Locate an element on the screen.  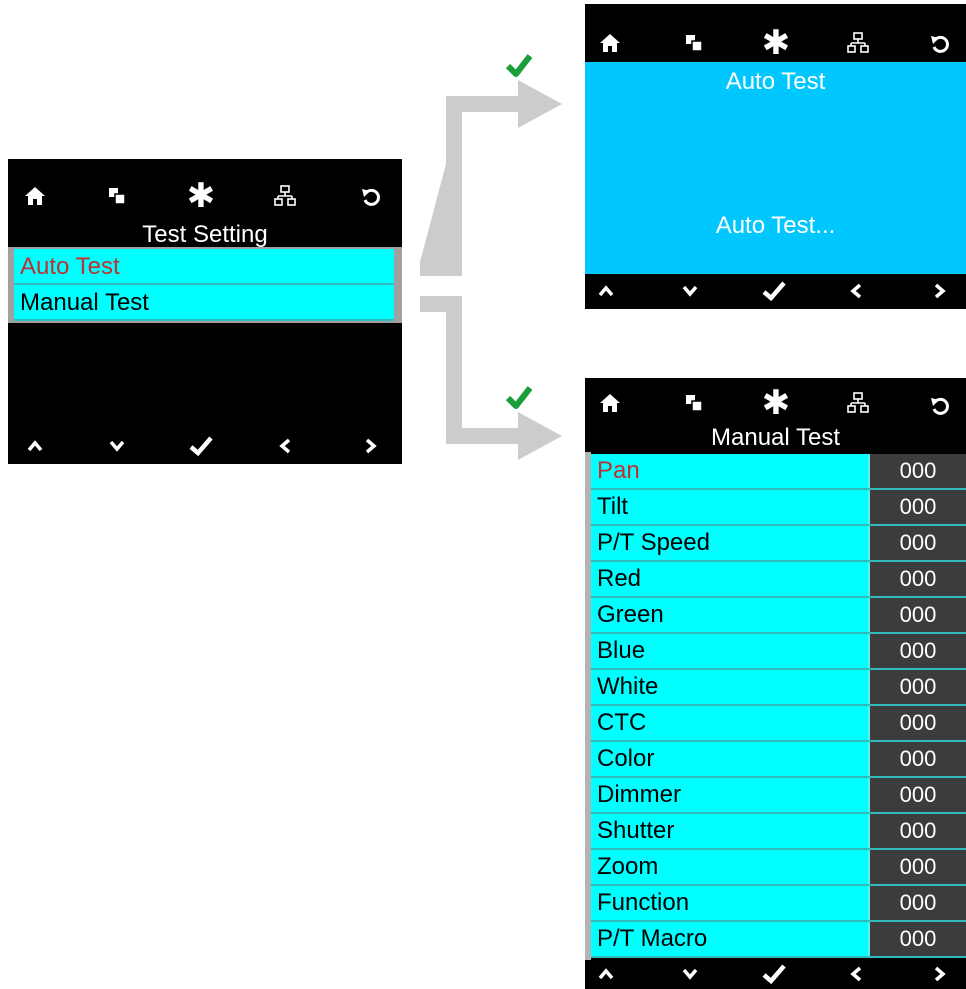
channel-row: Zoom 000 is located at coordinates (778, 868).